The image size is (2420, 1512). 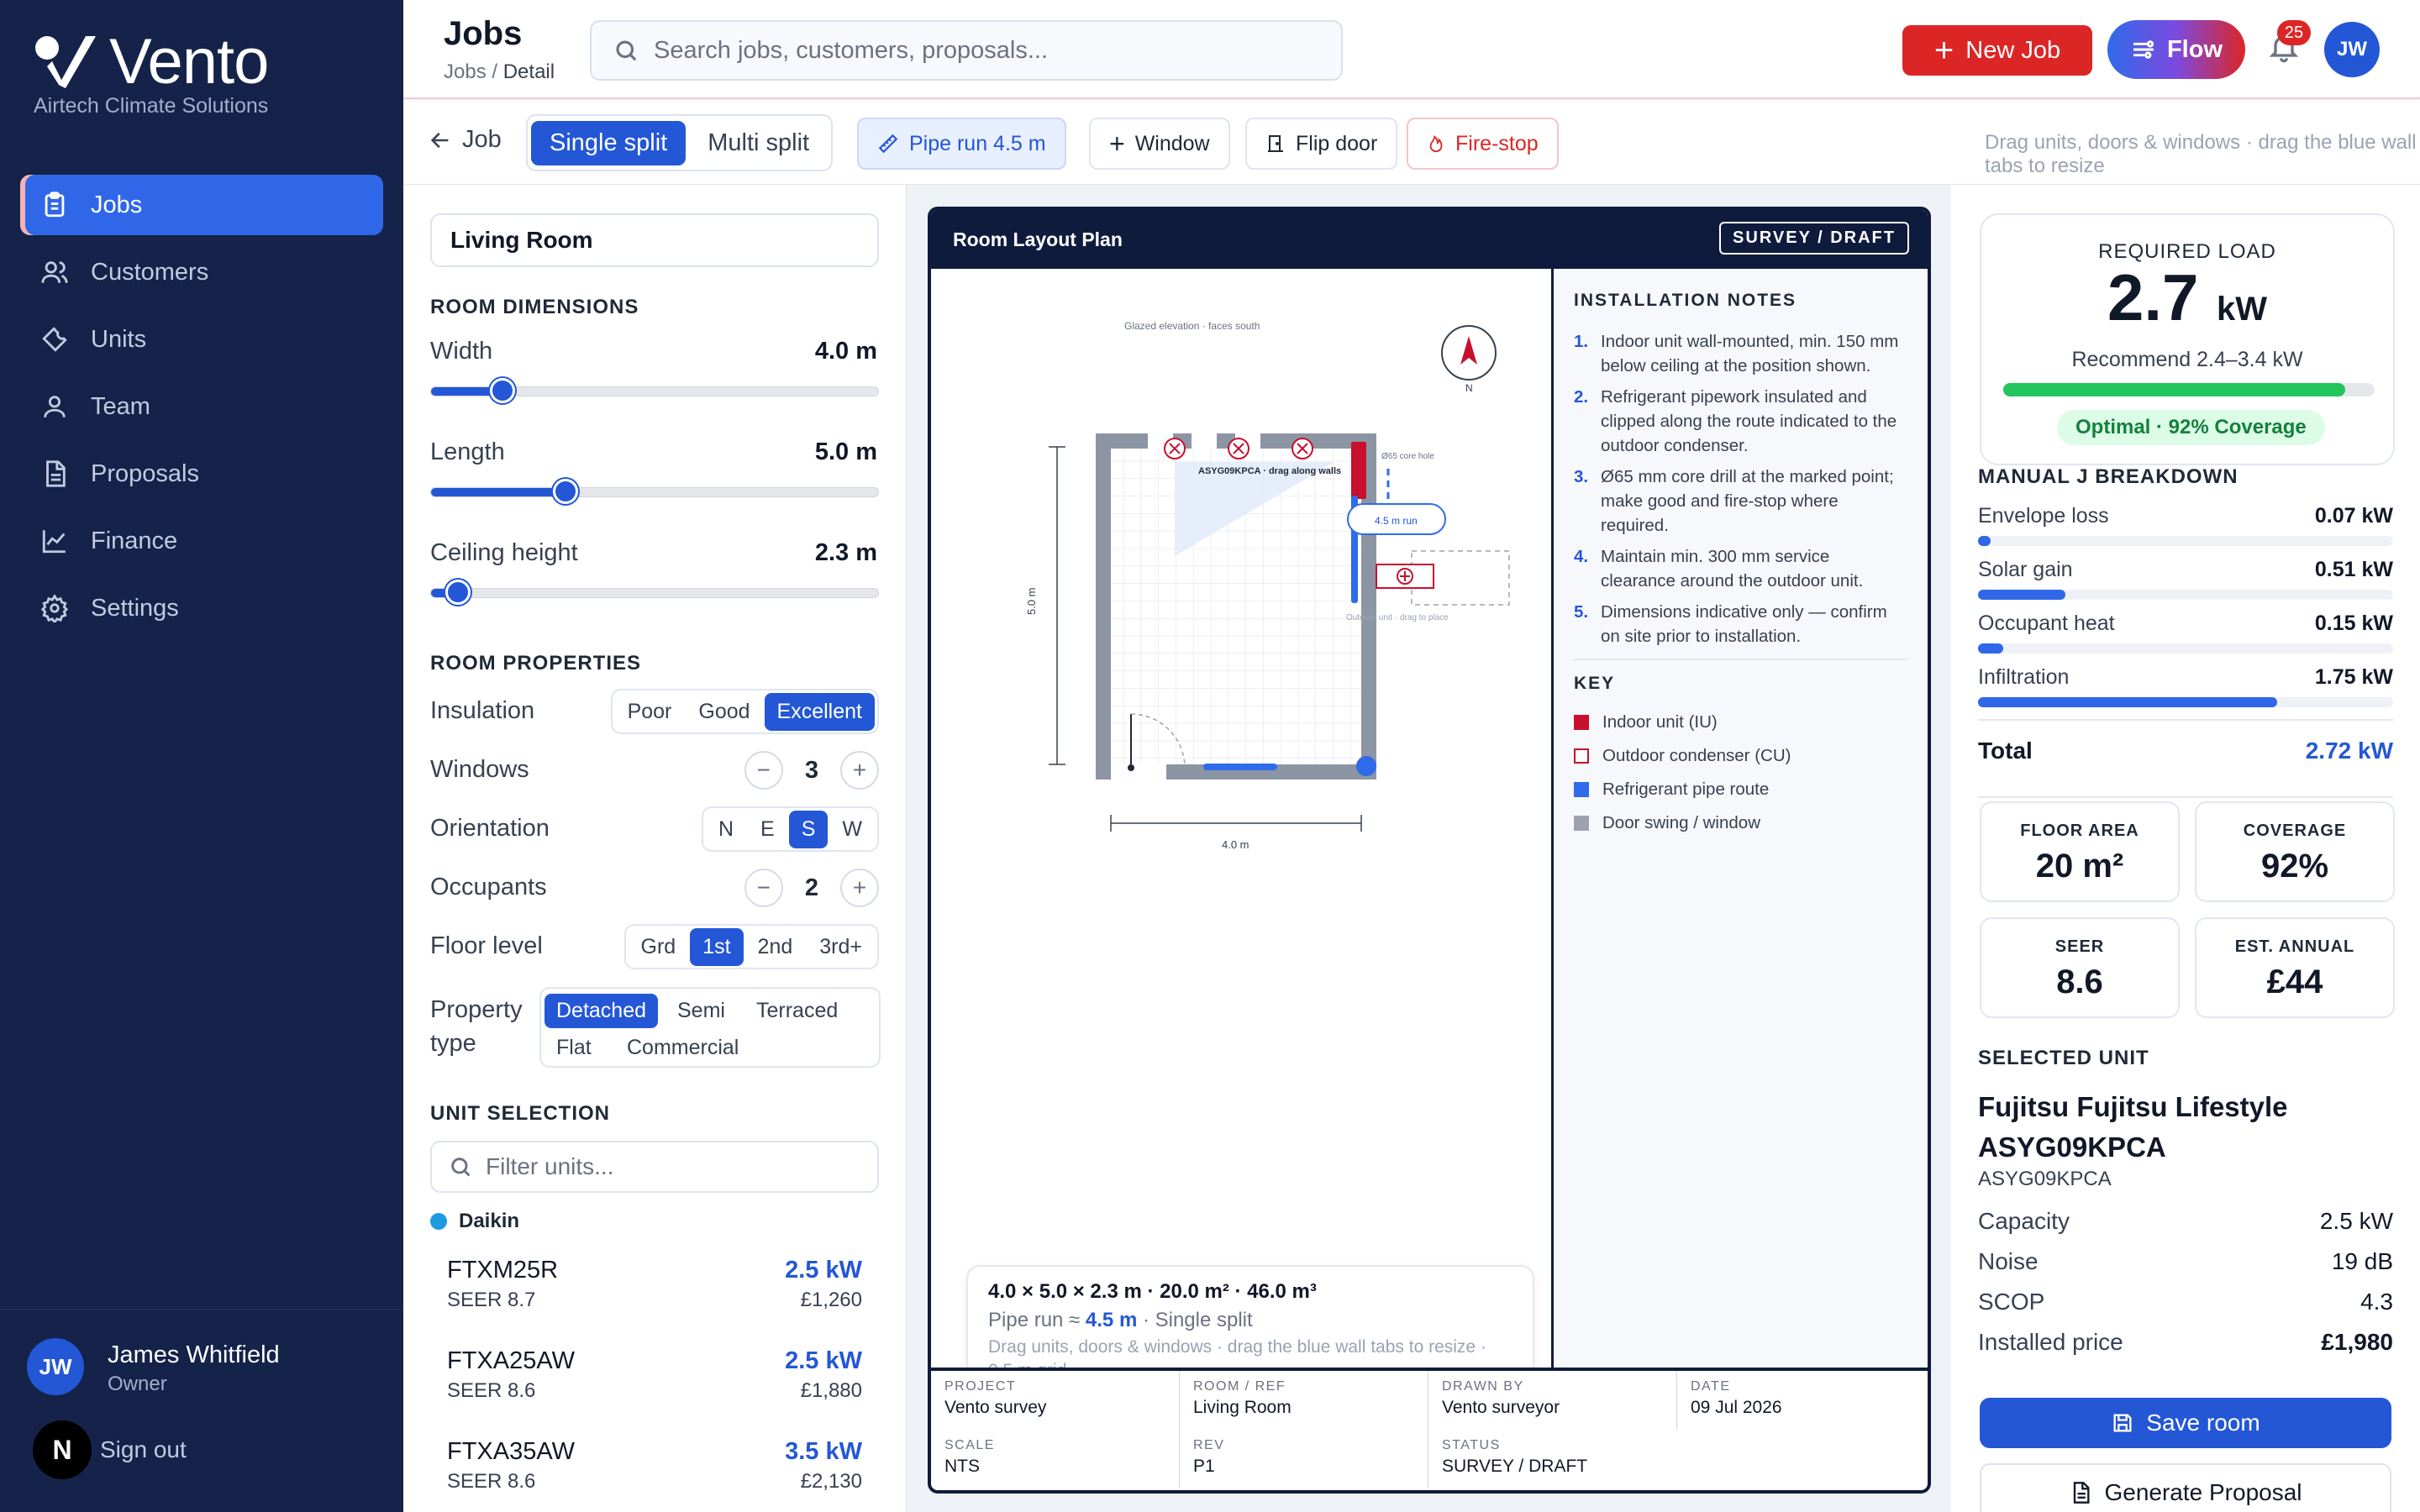 What do you see at coordinates (1553, 1459) in the screenshot?
I see `title-block-cell: STATUS SURVEY / DRAFT` at bounding box center [1553, 1459].